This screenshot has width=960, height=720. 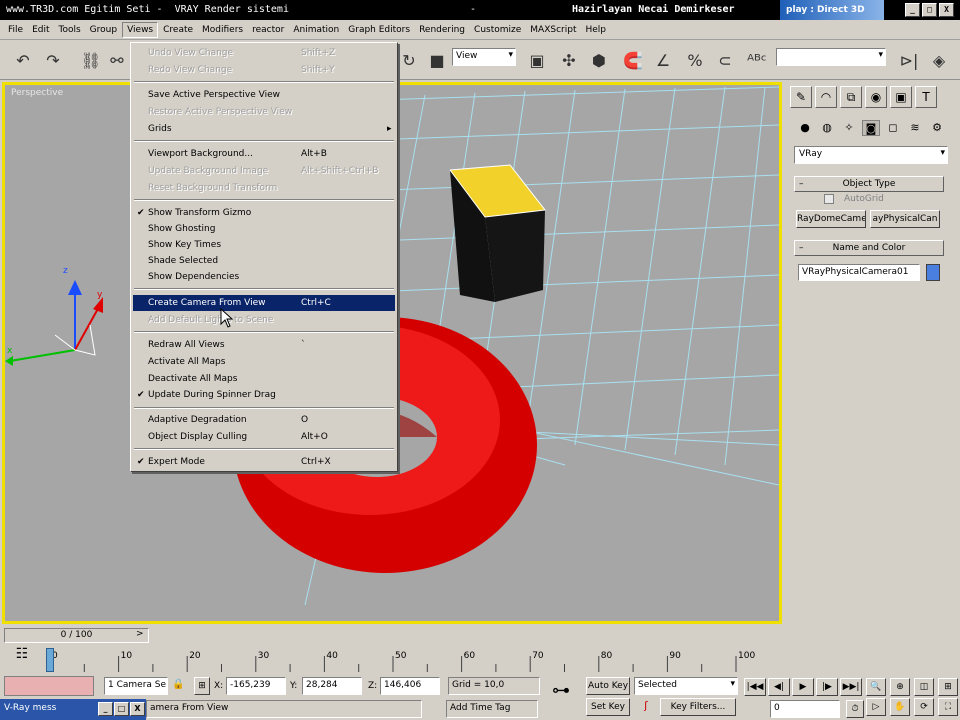 I want to click on transform-gizmo: z y x, so click(x=54, y=316).